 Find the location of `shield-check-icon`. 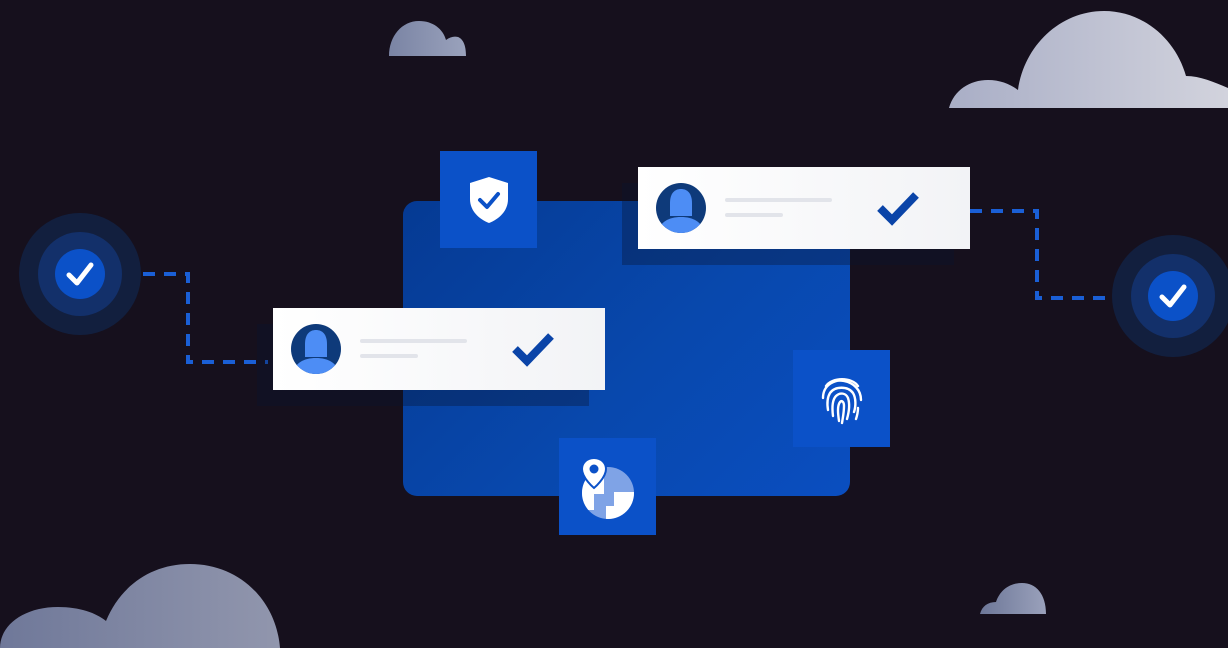

shield-check-icon is located at coordinates (488, 199).